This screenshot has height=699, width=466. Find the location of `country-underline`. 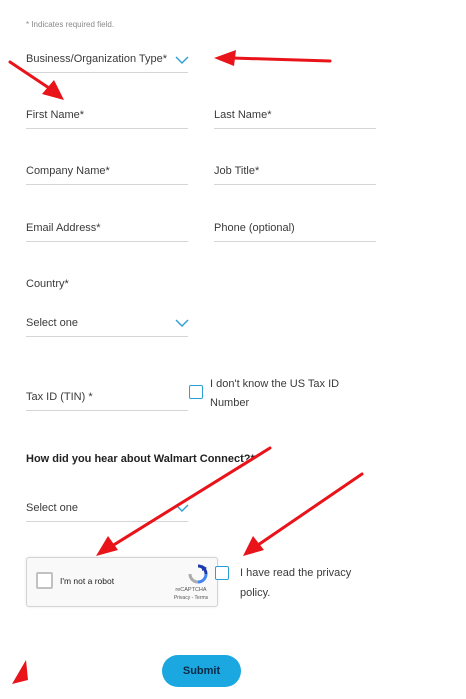

country-underline is located at coordinates (107, 336).